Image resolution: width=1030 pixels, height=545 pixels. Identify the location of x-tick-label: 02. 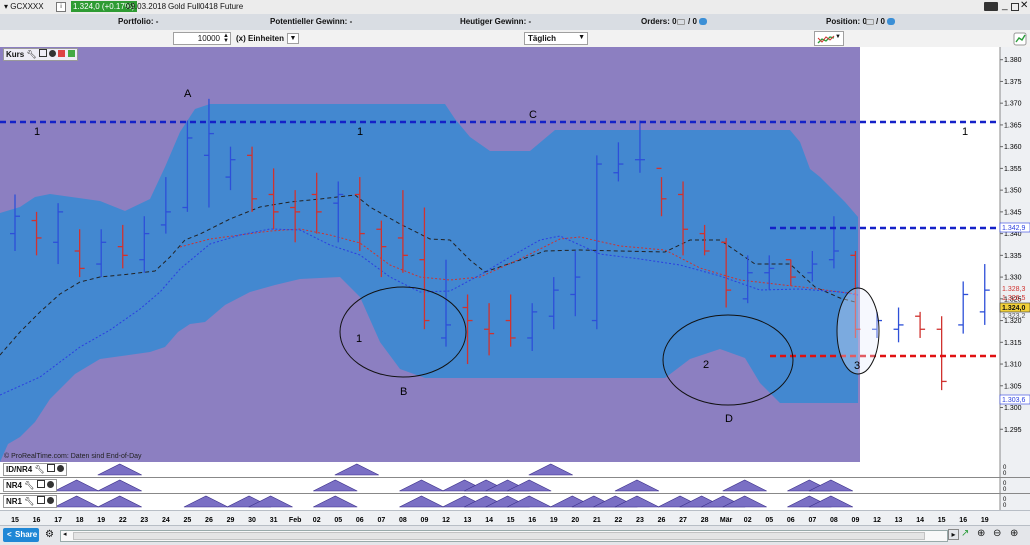
(317, 520).